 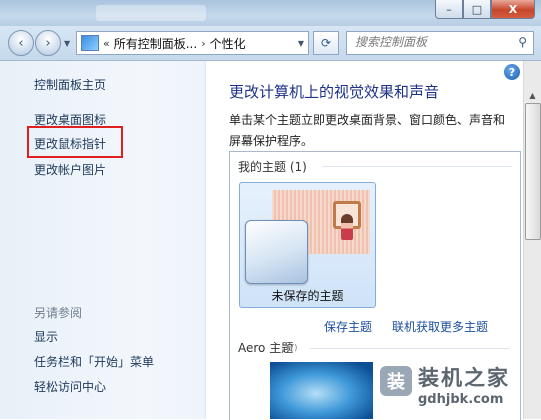 I want to click on refresh-button: ⟳, so click(x=326, y=43).